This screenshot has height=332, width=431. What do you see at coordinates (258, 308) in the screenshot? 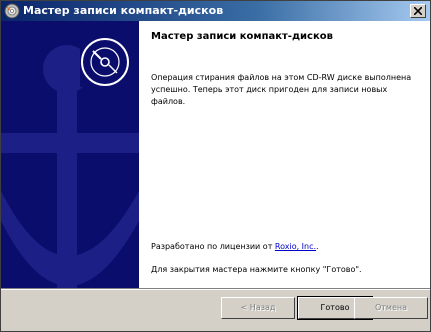
I see `back-button: < Назад` at bounding box center [258, 308].